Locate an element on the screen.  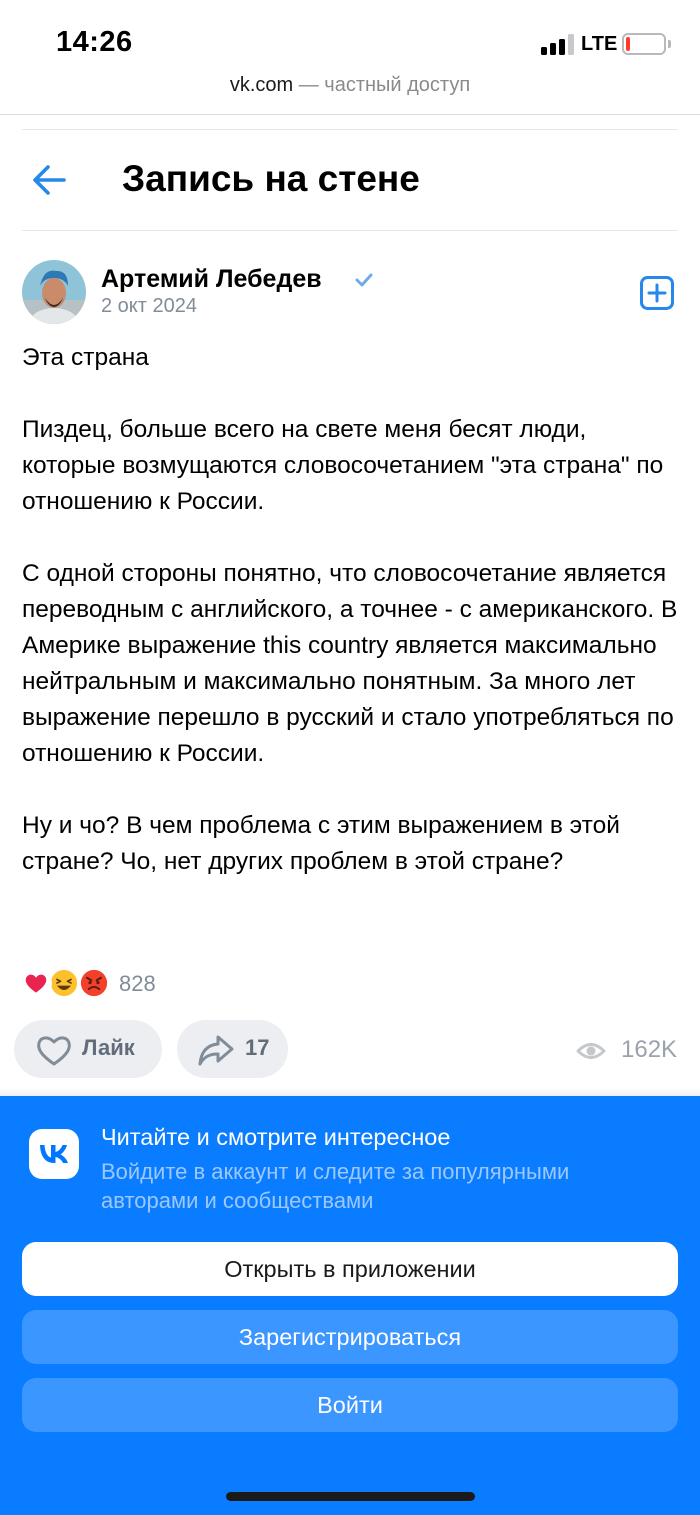
author-name: Артемий Лебедев is located at coordinates (211, 279).